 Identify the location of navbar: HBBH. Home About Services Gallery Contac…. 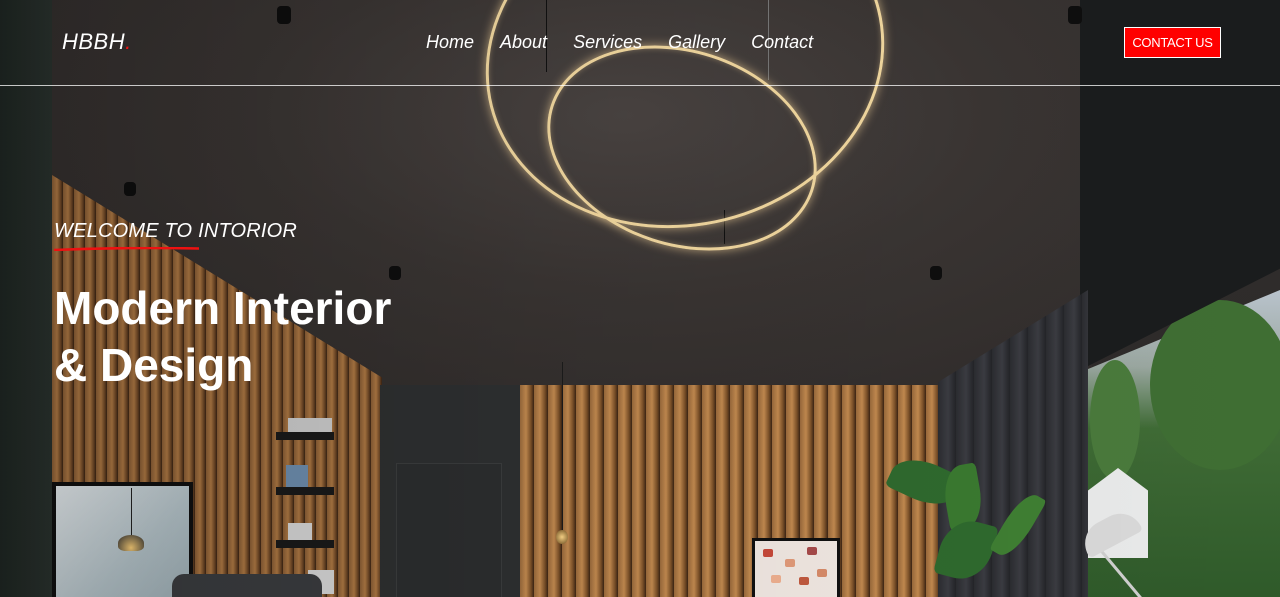
(640, 43).